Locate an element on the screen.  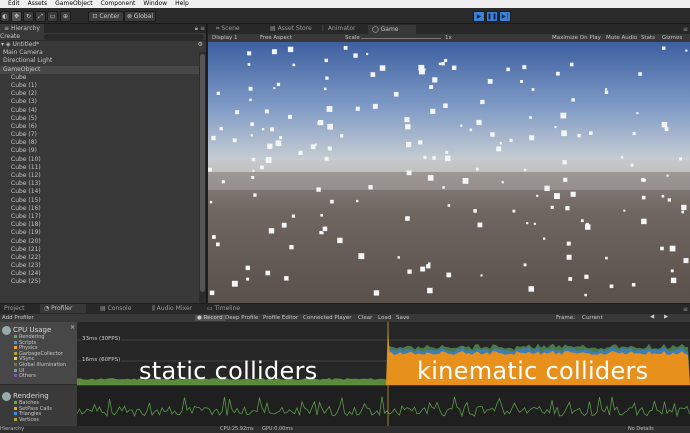
tab-asset-store: ▤ Asset Store is located at coordinates (291, 28).